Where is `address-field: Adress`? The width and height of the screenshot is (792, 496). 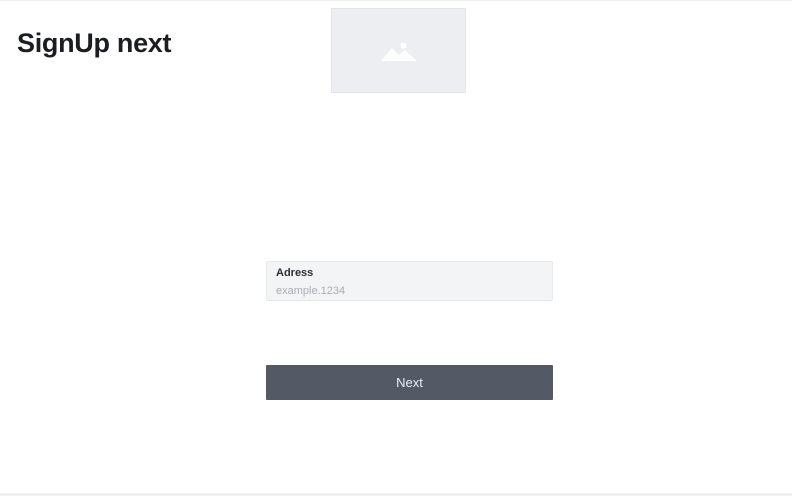 address-field: Adress is located at coordinates (409, 281).